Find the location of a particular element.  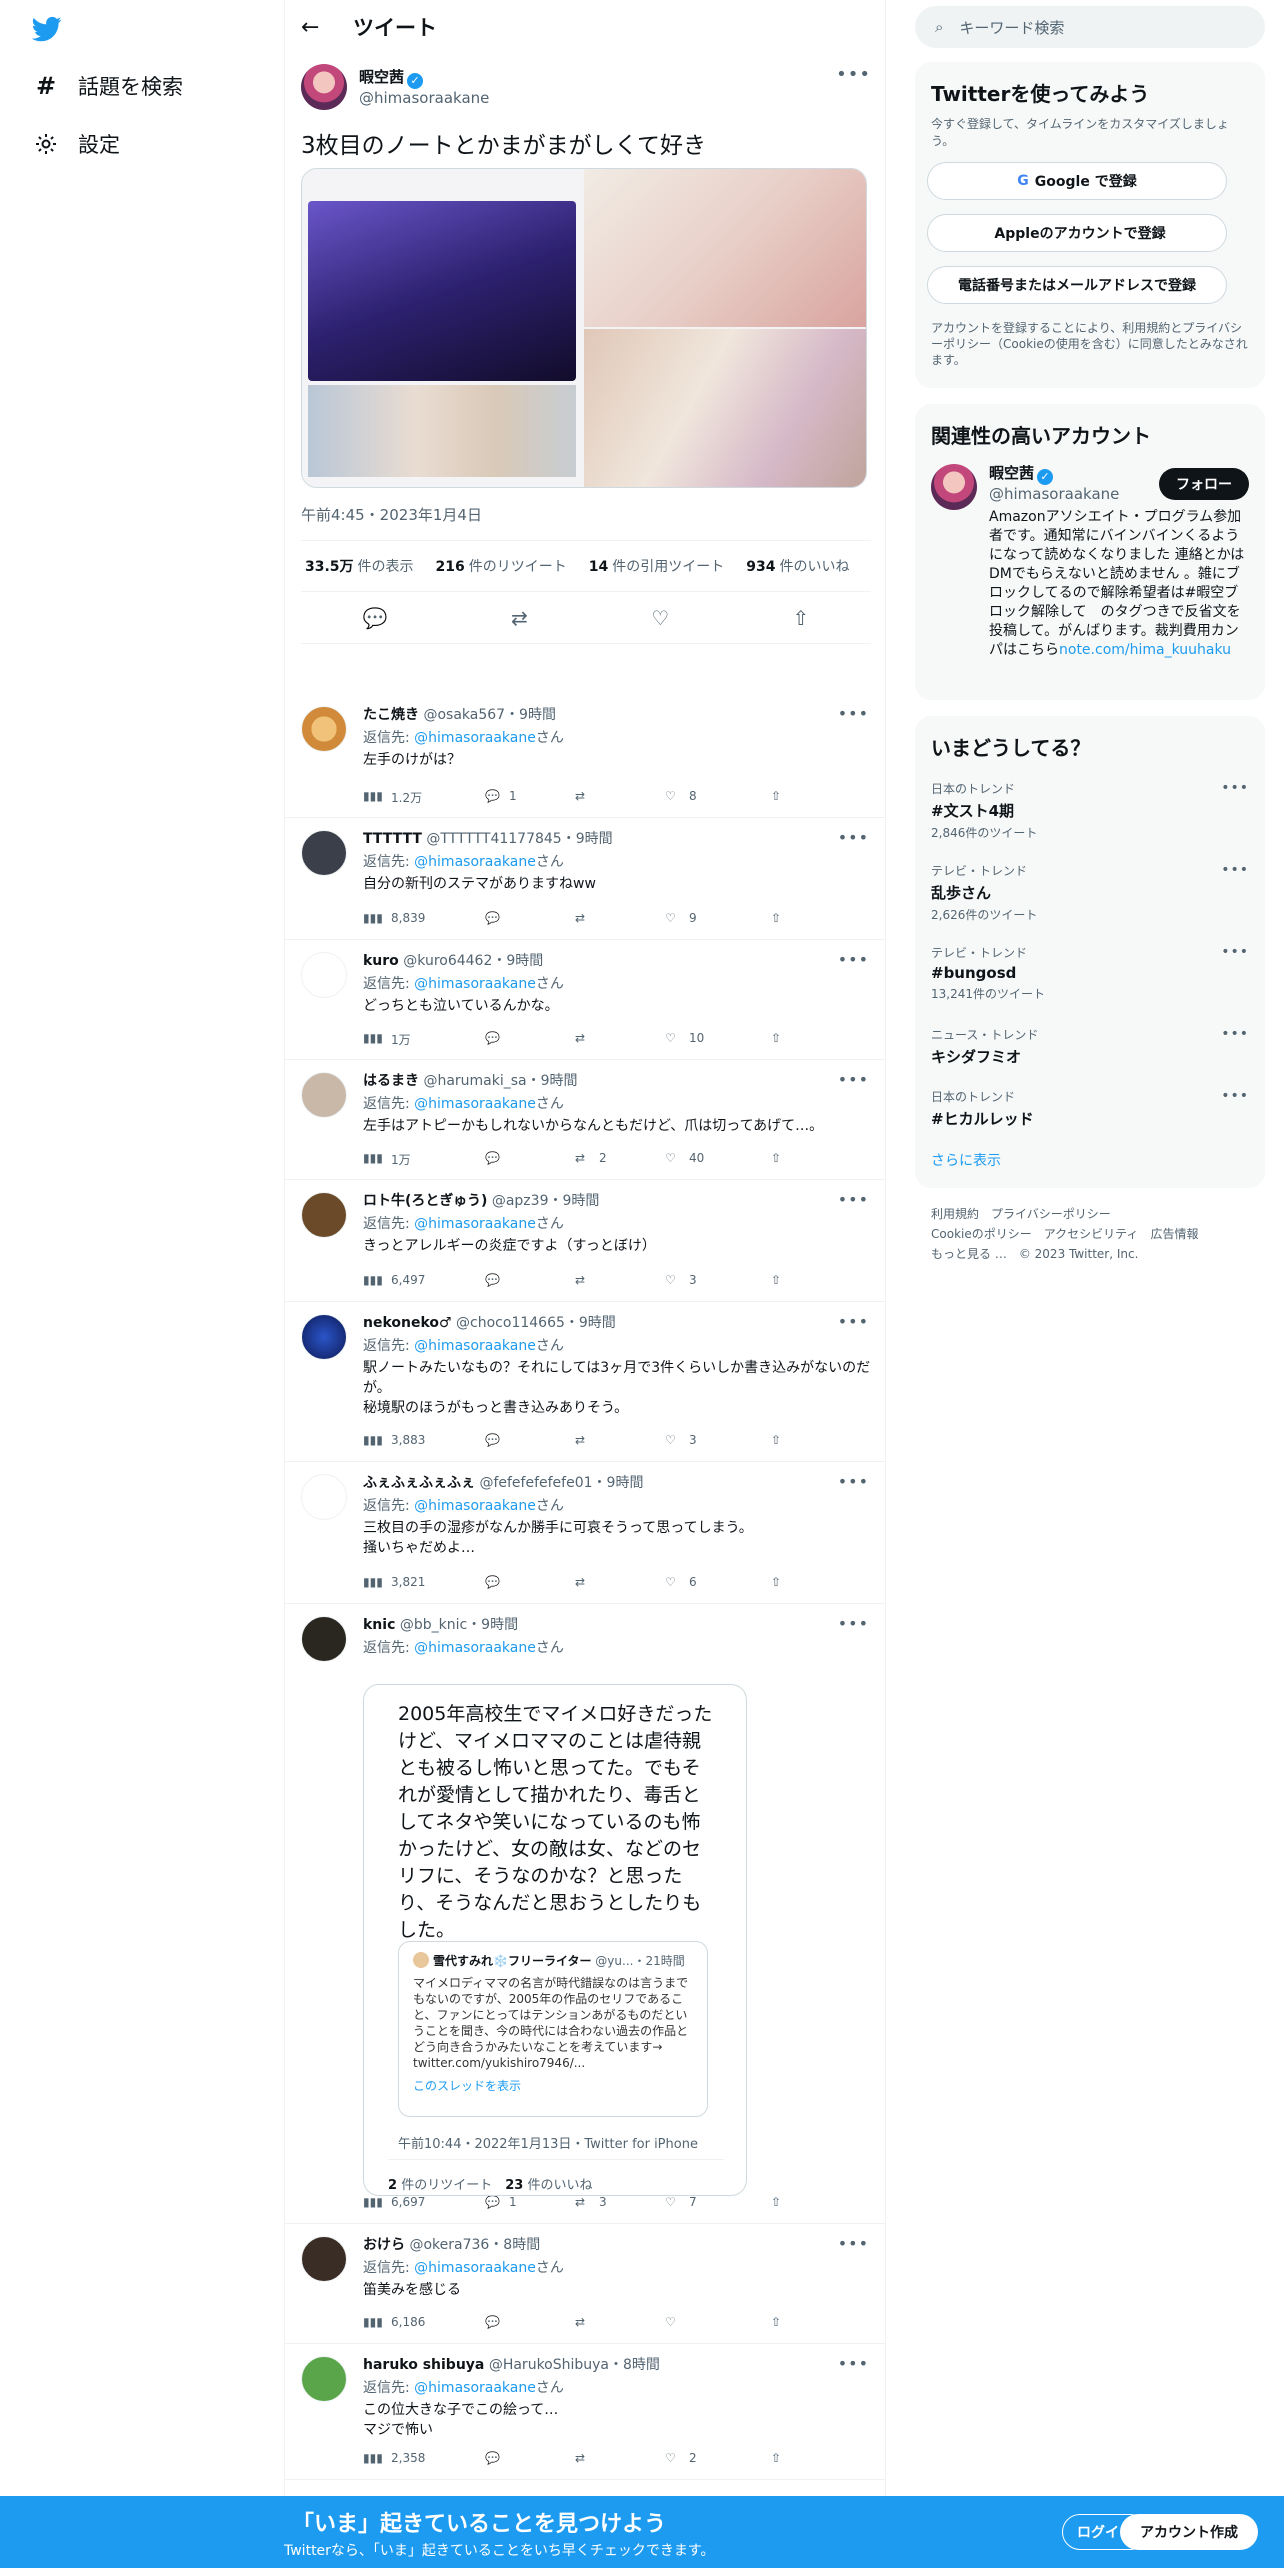

reply-author-name: nekoneko♂ is located at coordinates (407, 1323).